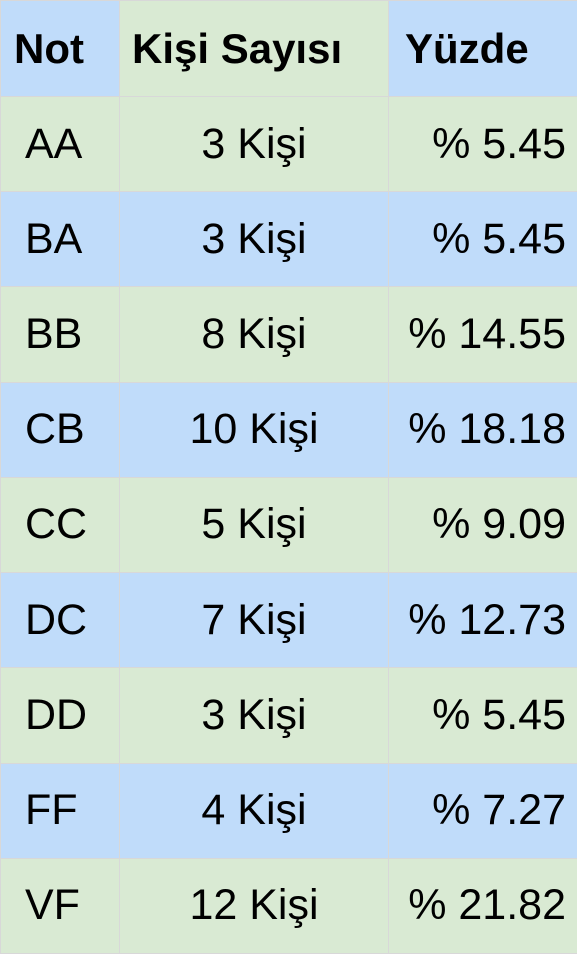  What do you see at coordinates (254, 334) in the screenshot?
I see `cell-count-bb: 8 Kişi` at bounding box center [254, 334].